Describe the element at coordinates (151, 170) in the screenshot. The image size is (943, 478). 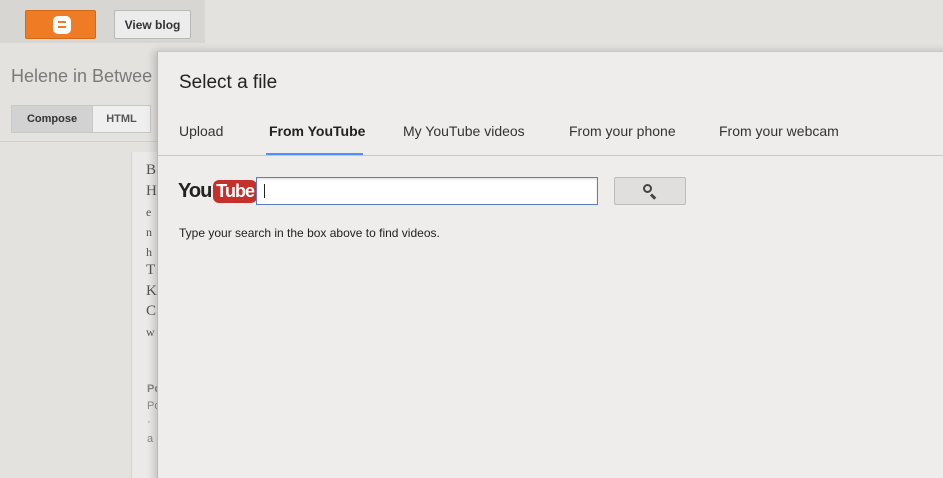
I see `editor-text-fragment: B` at that location.